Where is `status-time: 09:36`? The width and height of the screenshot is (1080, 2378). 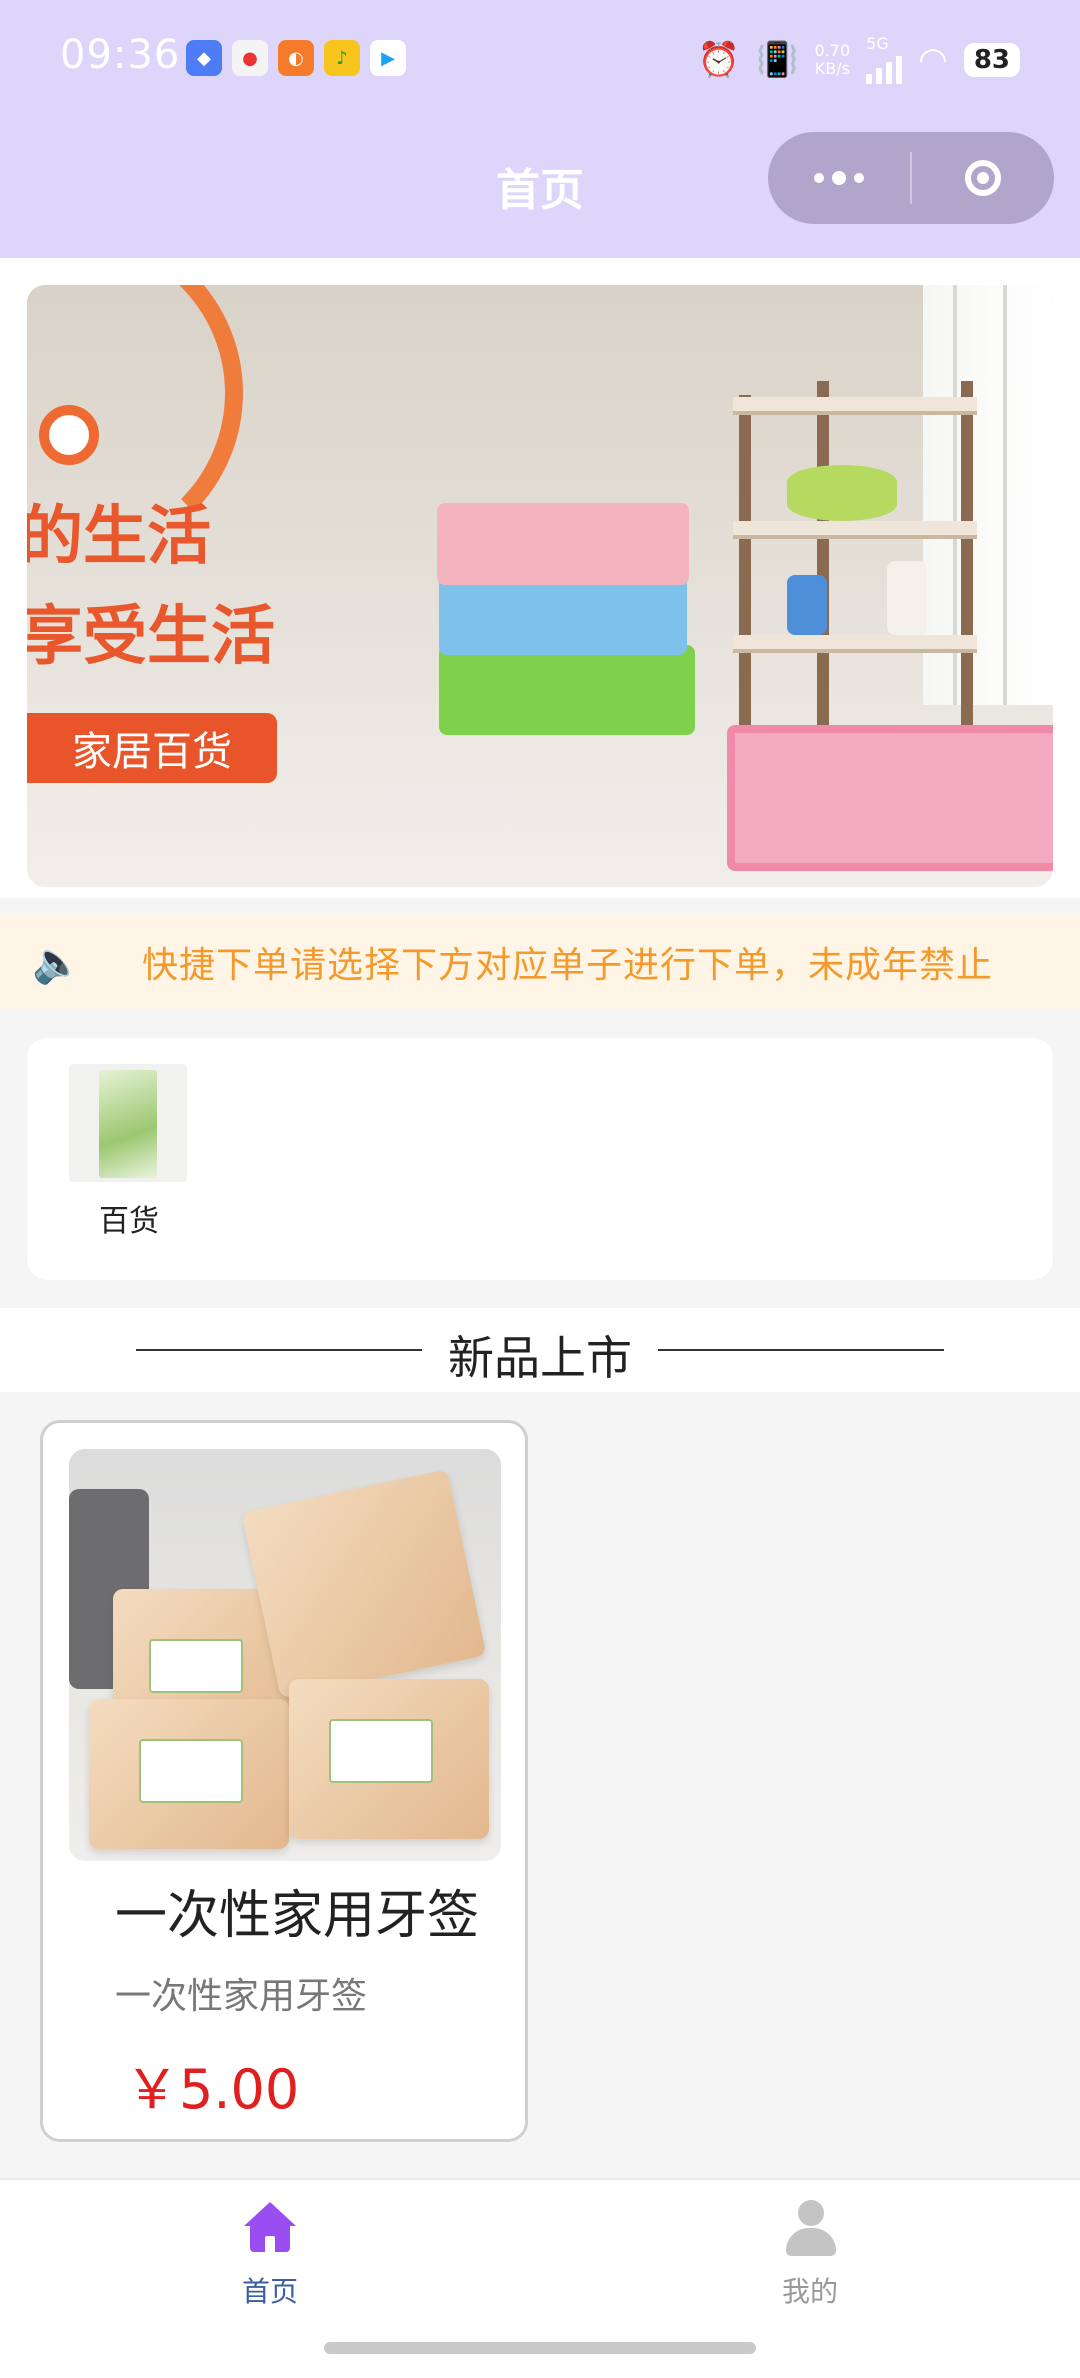 status-time: 09:36 is located at coordinates (120, 55).